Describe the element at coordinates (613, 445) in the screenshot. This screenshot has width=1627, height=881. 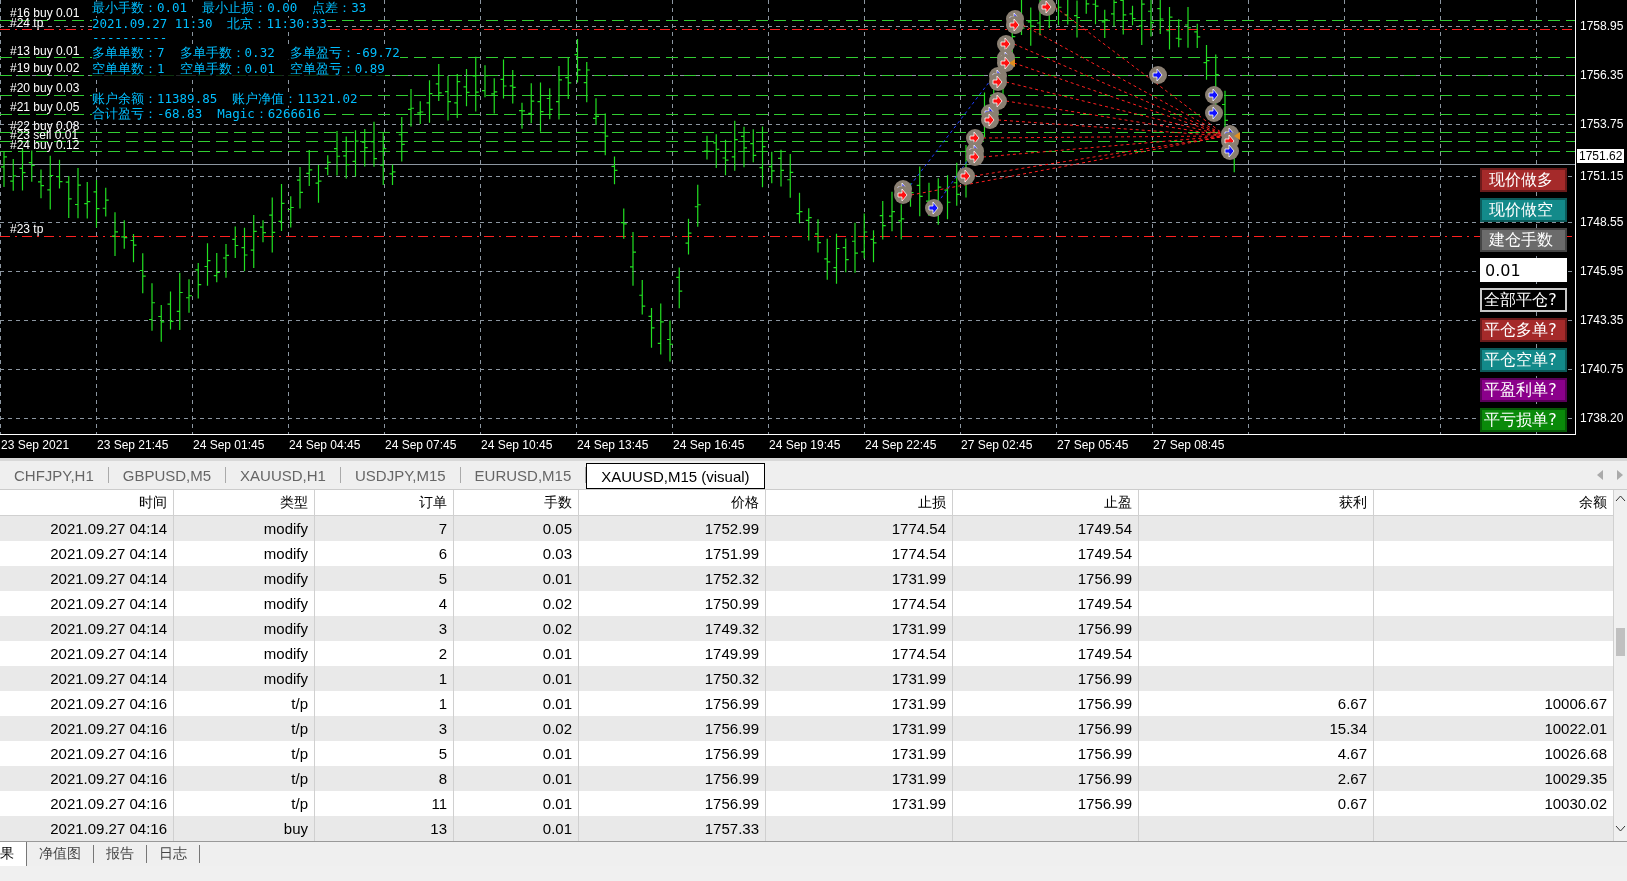
I see `time-label: 24 Sep 13:45` at that location.